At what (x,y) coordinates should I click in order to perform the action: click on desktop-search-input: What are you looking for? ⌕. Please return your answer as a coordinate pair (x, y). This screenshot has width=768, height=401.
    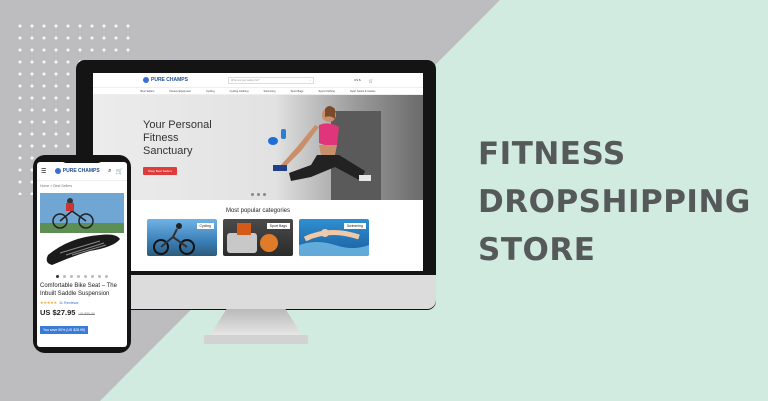
    Looking at the image, I should click on (270, 80).